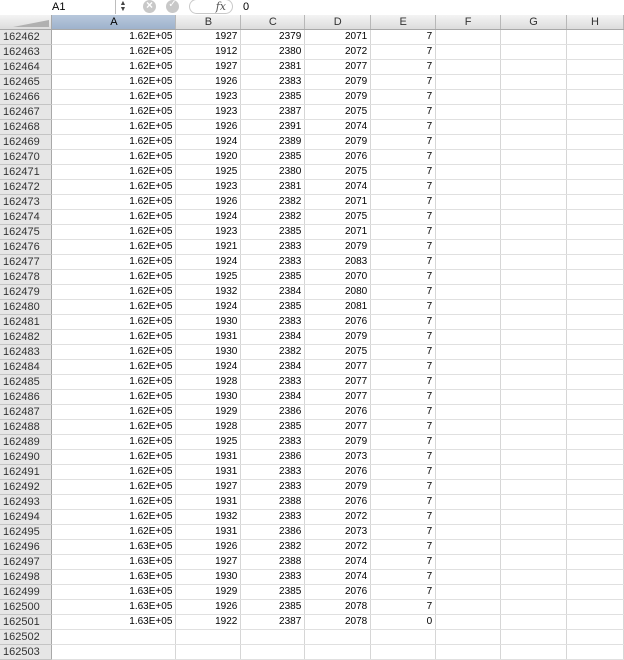  Describe the element at coordinates (208, 622) in the screenshot. I see `cell-b: 1922` at that location.